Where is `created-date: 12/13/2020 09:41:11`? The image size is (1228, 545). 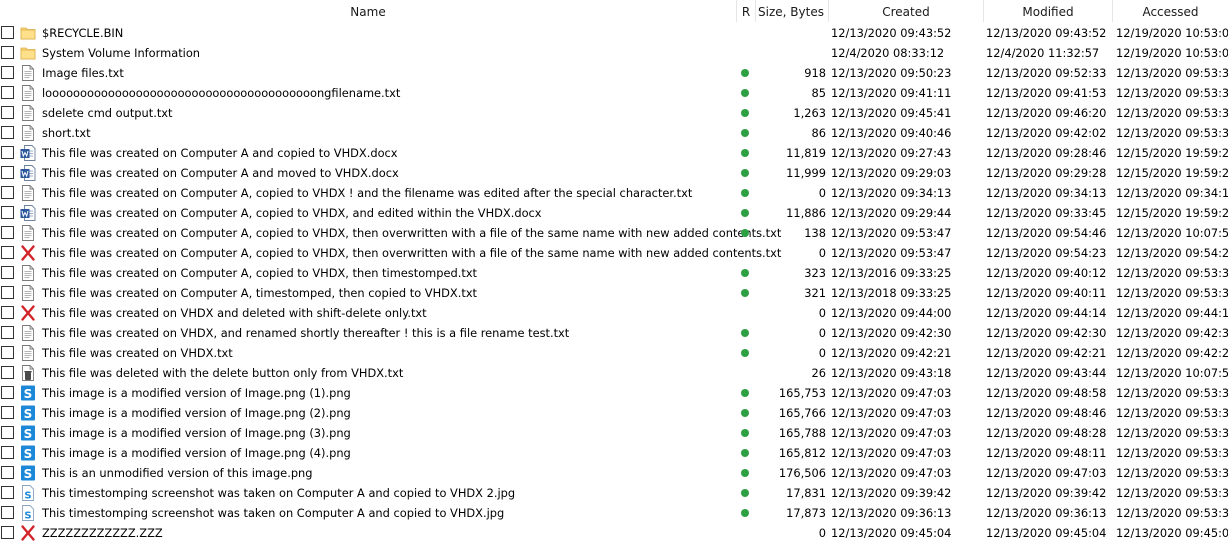 created-date: 12/13/2020 09:41:11 is located at coordinates (891, 93).